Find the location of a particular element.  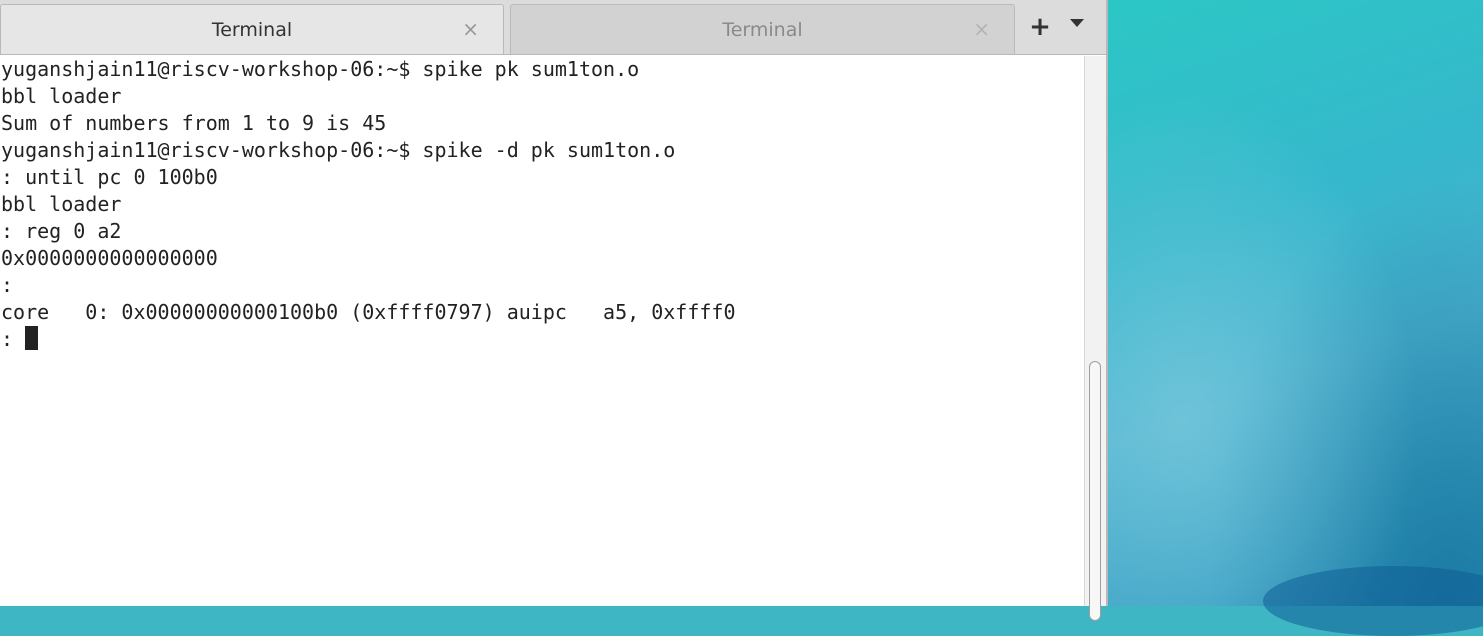

terminal-line: Sum of numbers from 1 to 9 is 45 is located at coordinates (194, 123).